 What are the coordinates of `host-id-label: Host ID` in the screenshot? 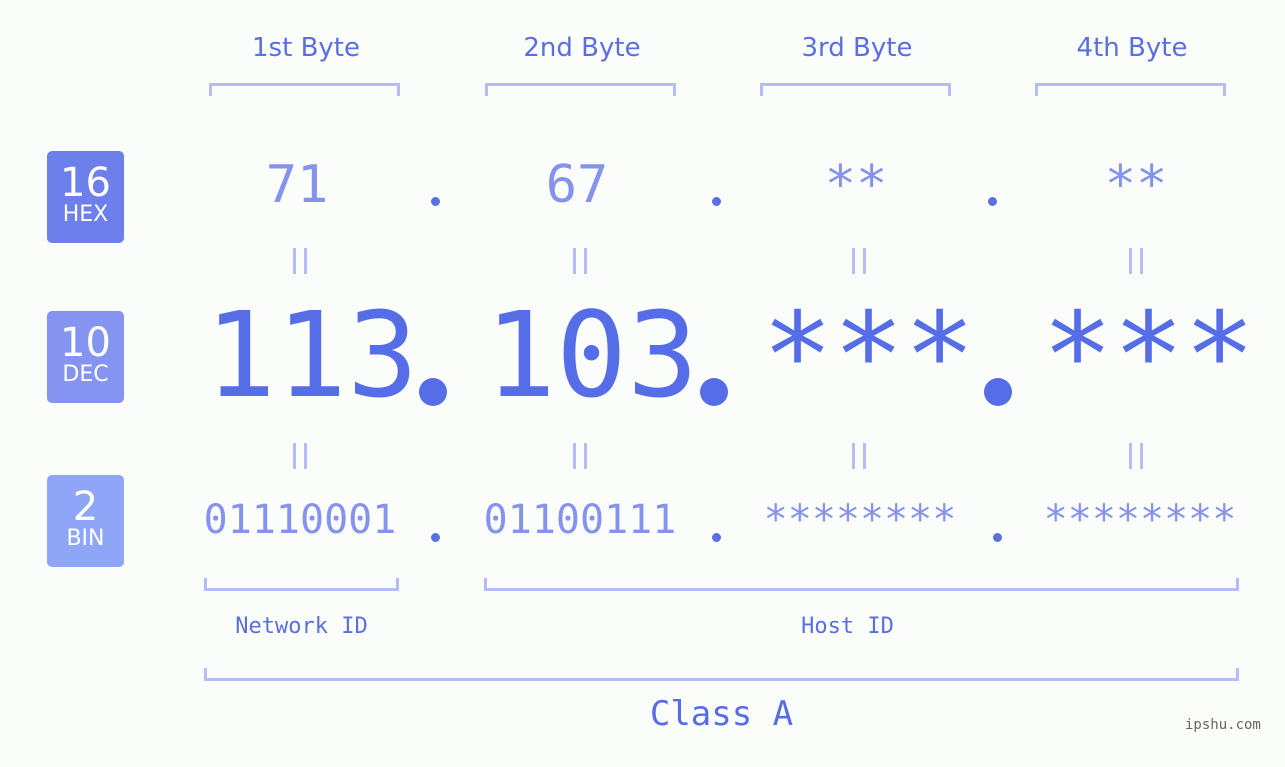 It's located at (847, 626).